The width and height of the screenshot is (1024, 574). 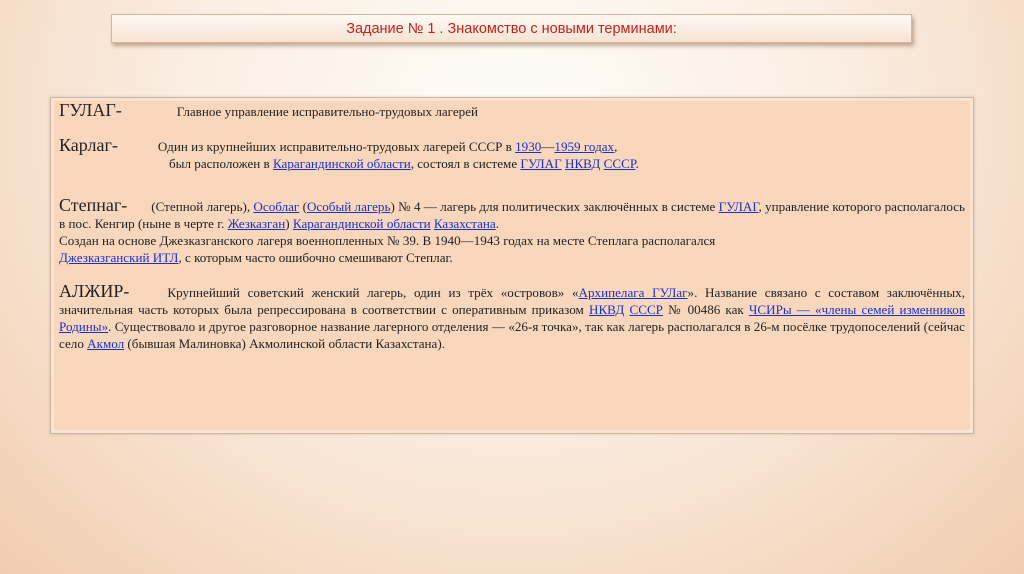 What do you see at coordinates (118, 257) in the screenshot?
I see `link-itl: Джезказганский ИТЛ` at bounding box center [118, 257].